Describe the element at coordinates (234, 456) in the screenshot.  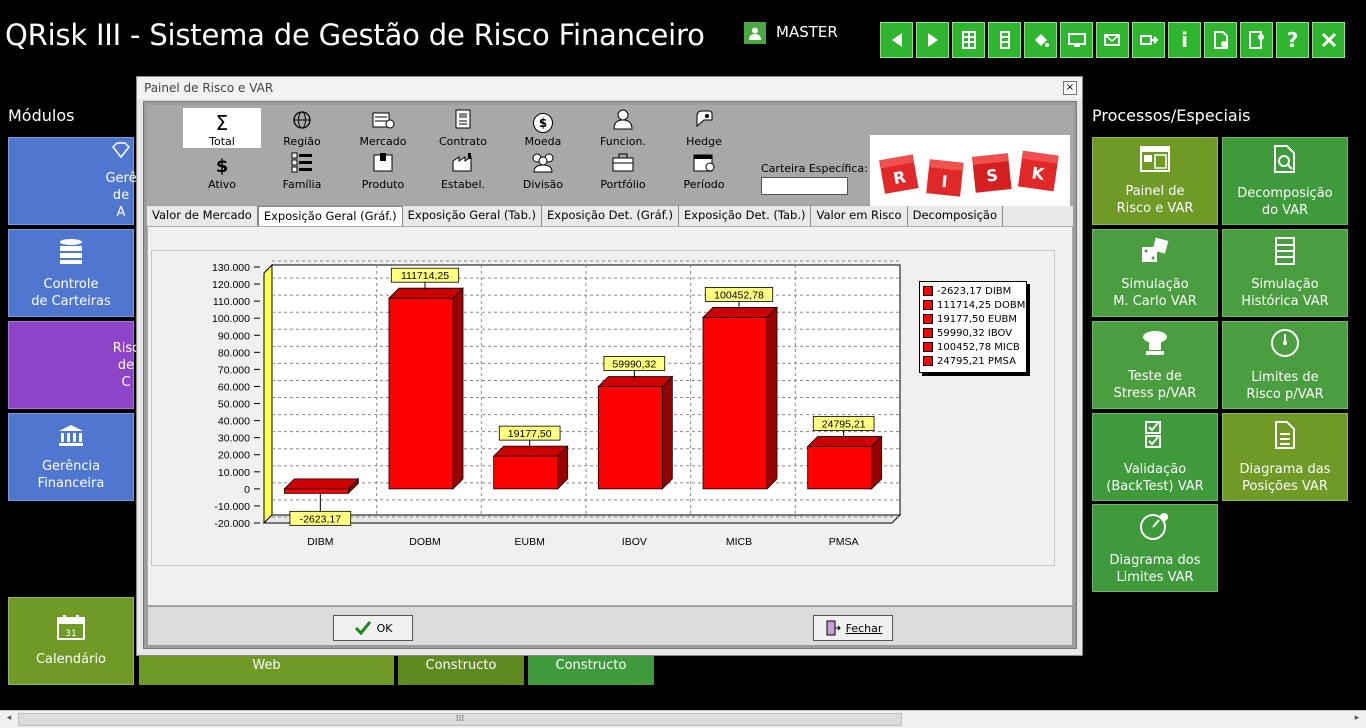
I see `y-tick-label: 20.000` at that location.